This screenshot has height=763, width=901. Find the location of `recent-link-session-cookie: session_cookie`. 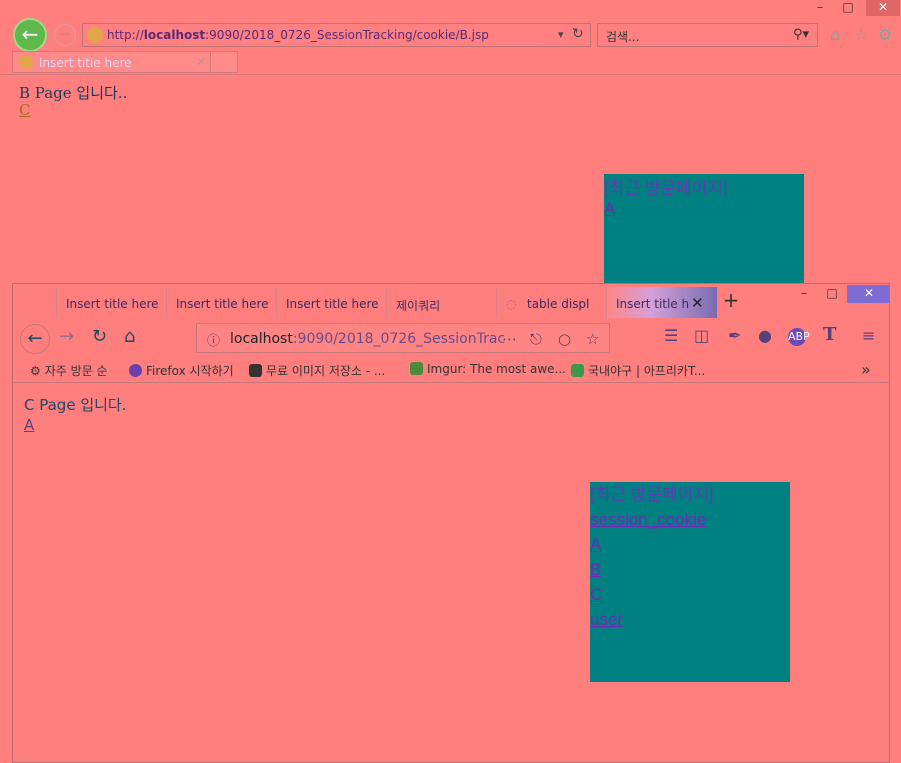

recent-link-session-cookie: session_cookie is located at coordinates (690, 519).